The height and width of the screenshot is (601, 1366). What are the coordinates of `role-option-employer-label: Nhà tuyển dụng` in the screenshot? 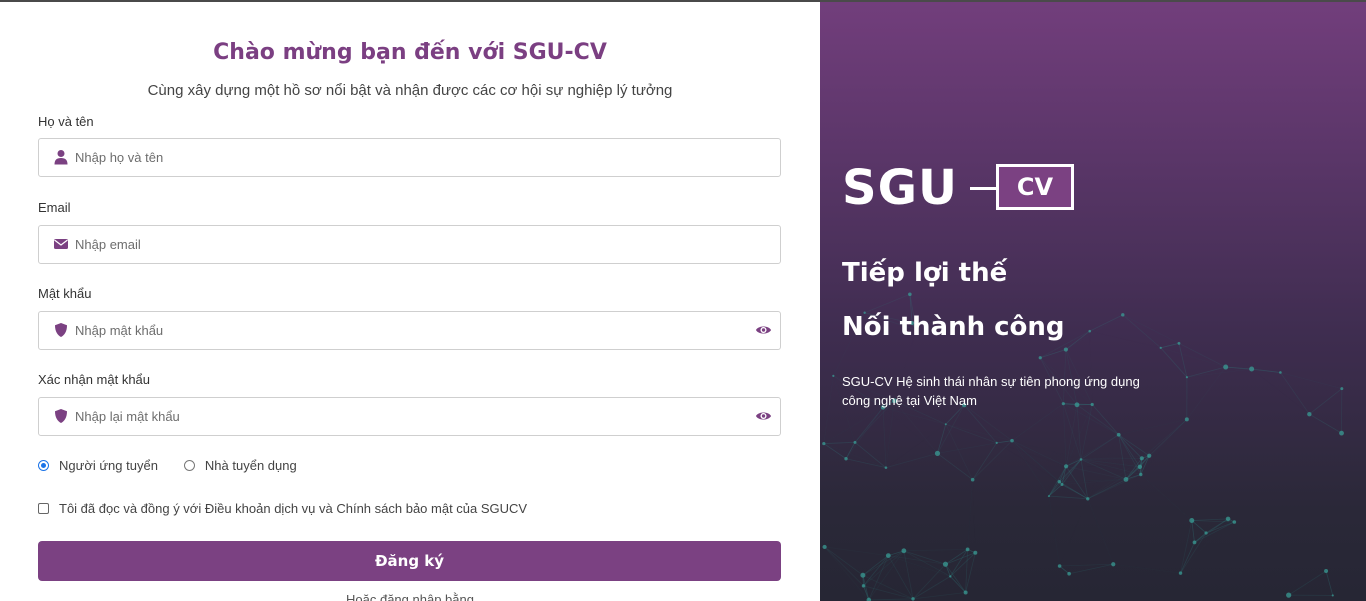 It's located at (250, 465).